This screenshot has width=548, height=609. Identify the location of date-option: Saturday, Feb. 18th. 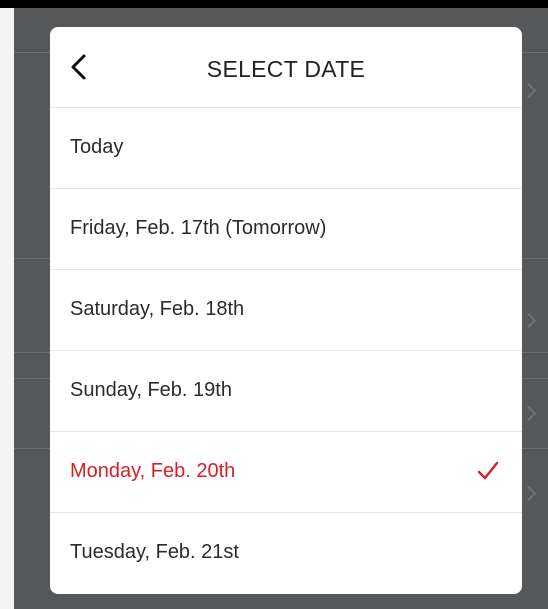
(286, 310).